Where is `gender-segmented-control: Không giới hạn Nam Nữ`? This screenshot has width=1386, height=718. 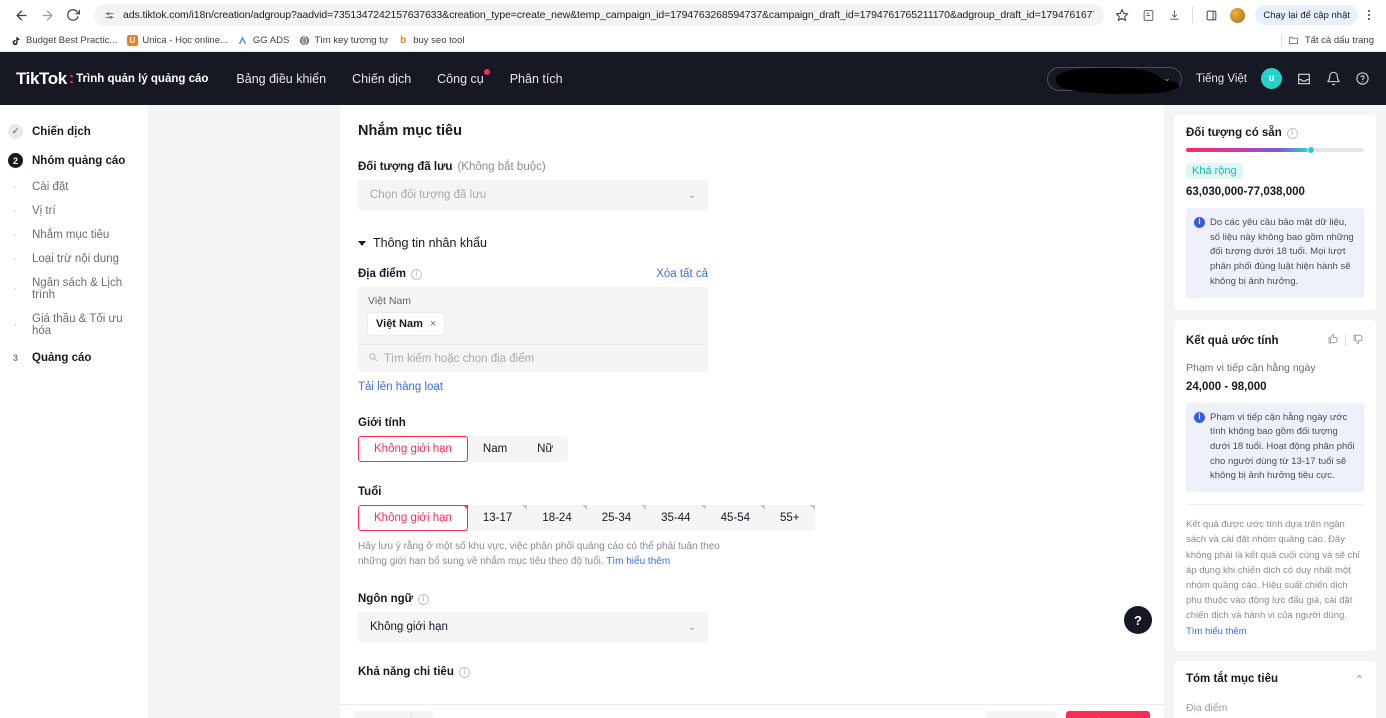 gender-segmented-control: Không giới hạn Nam Nữ is located at coordinates (463, 449).